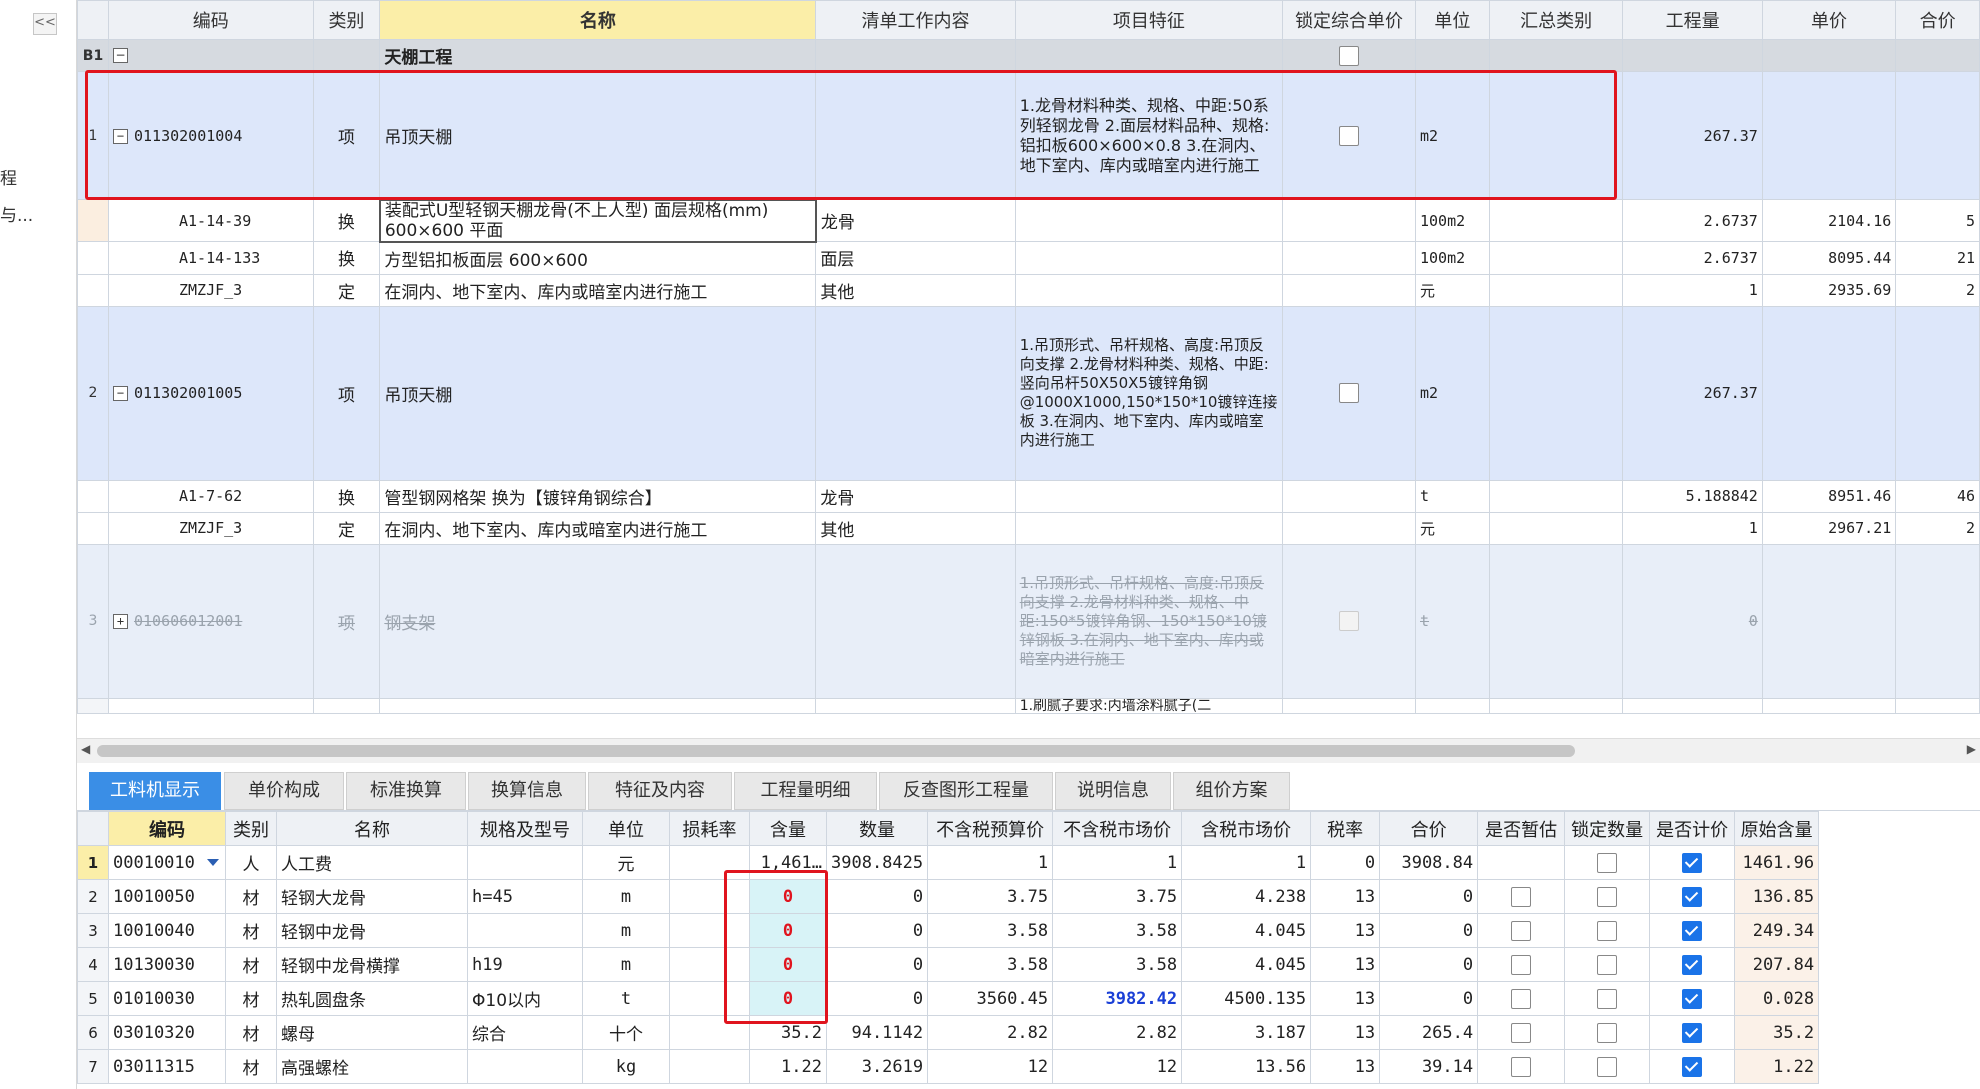  What do you see at coordinates (1937, 20) in the screenshot?
I see `col-total: 合价` at bounding box center [1937, 20].